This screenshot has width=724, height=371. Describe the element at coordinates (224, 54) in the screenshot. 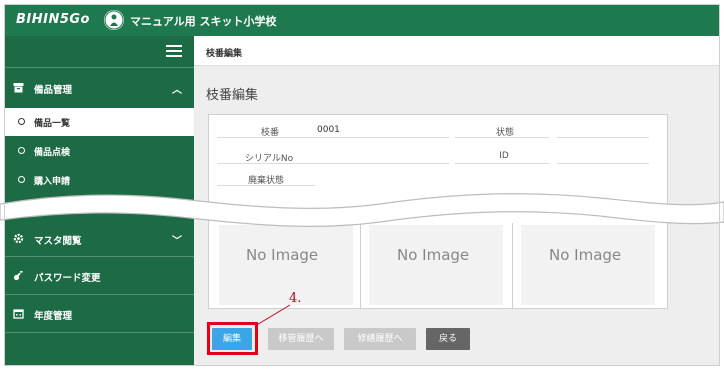

I see `breadcrumb: 枝番編集` at that location.